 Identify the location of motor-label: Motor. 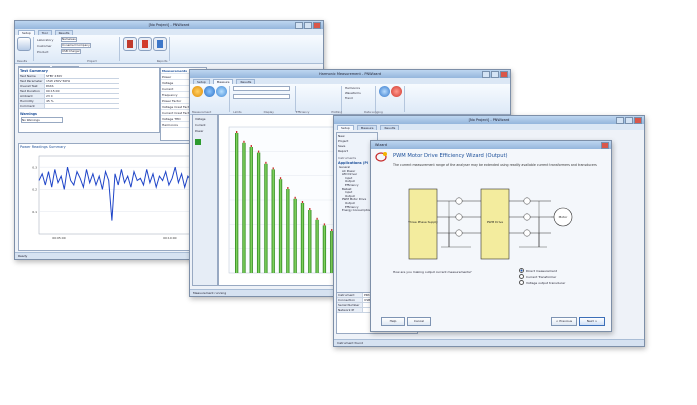
(563, 217).